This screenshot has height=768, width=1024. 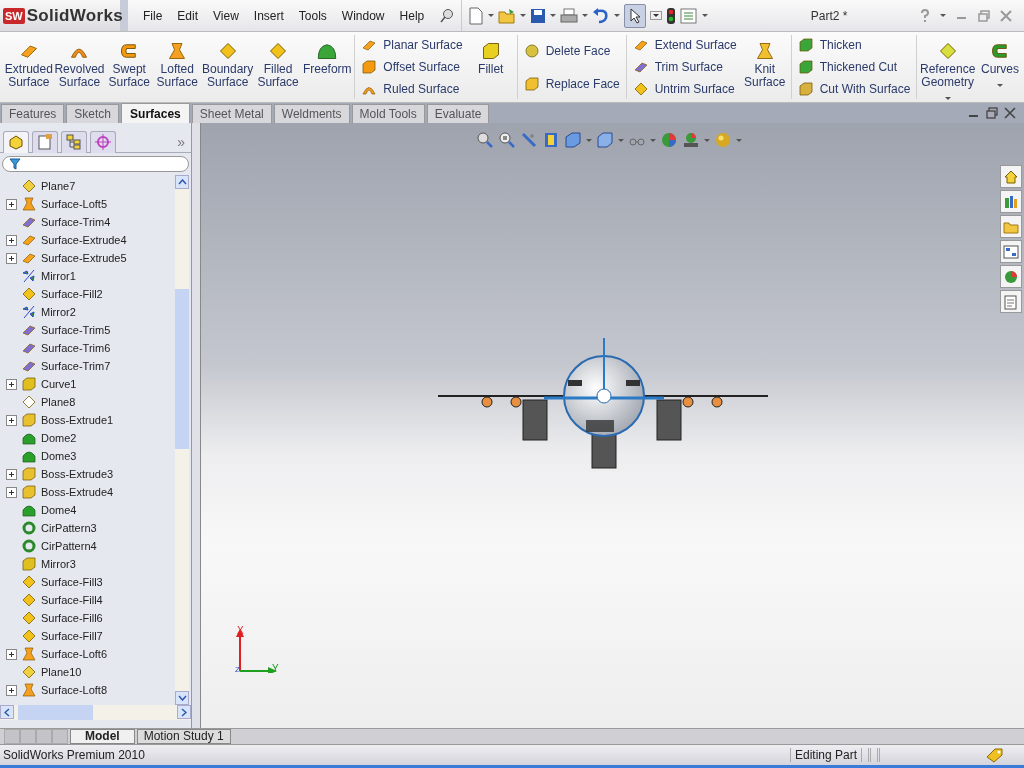 I want to click on tree-item: Surface-Trim6, so click(x=76, y=348).